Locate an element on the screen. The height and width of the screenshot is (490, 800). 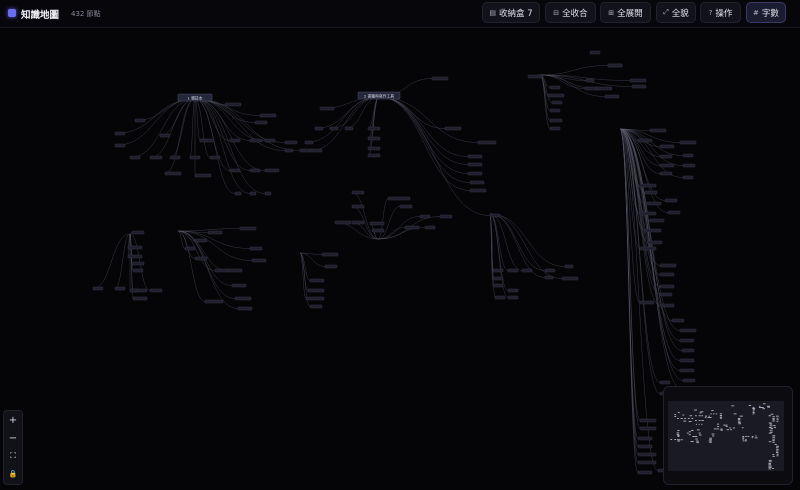
lock-button: 🔒 is located at coordinates (13, 474).